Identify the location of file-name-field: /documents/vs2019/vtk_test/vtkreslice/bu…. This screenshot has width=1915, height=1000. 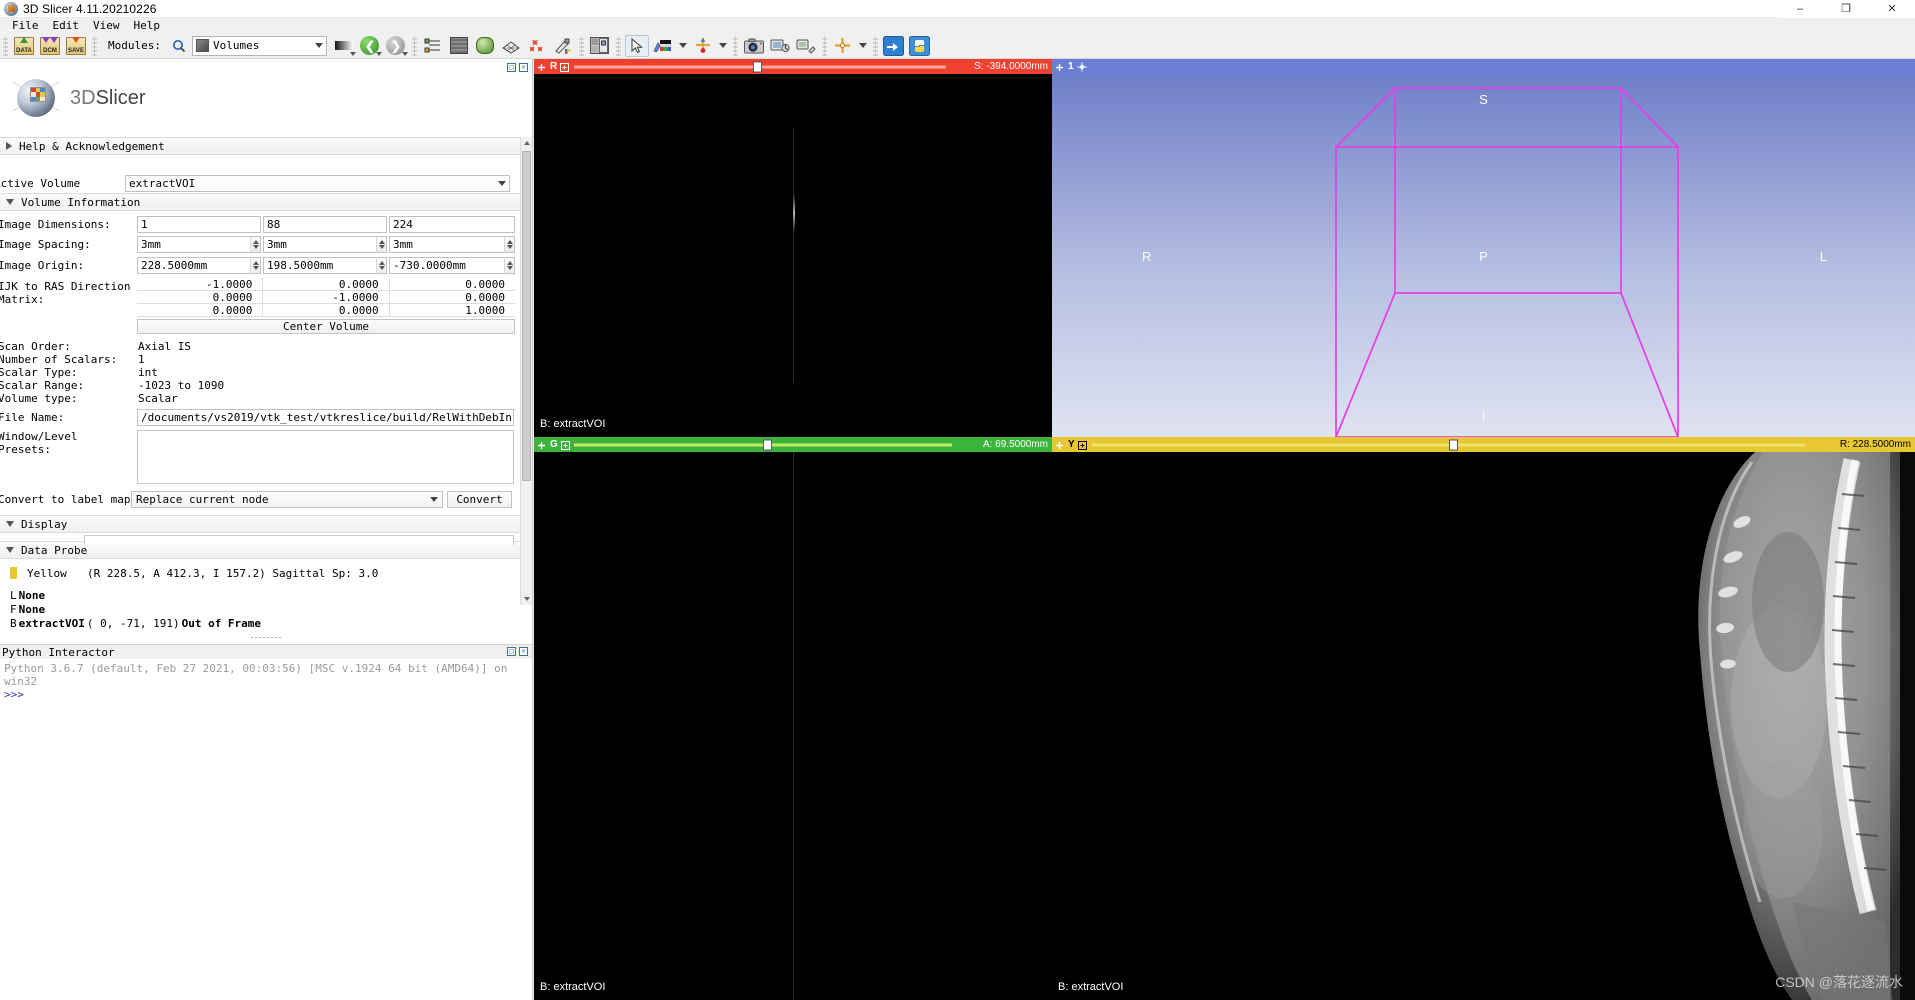
(325, 417).